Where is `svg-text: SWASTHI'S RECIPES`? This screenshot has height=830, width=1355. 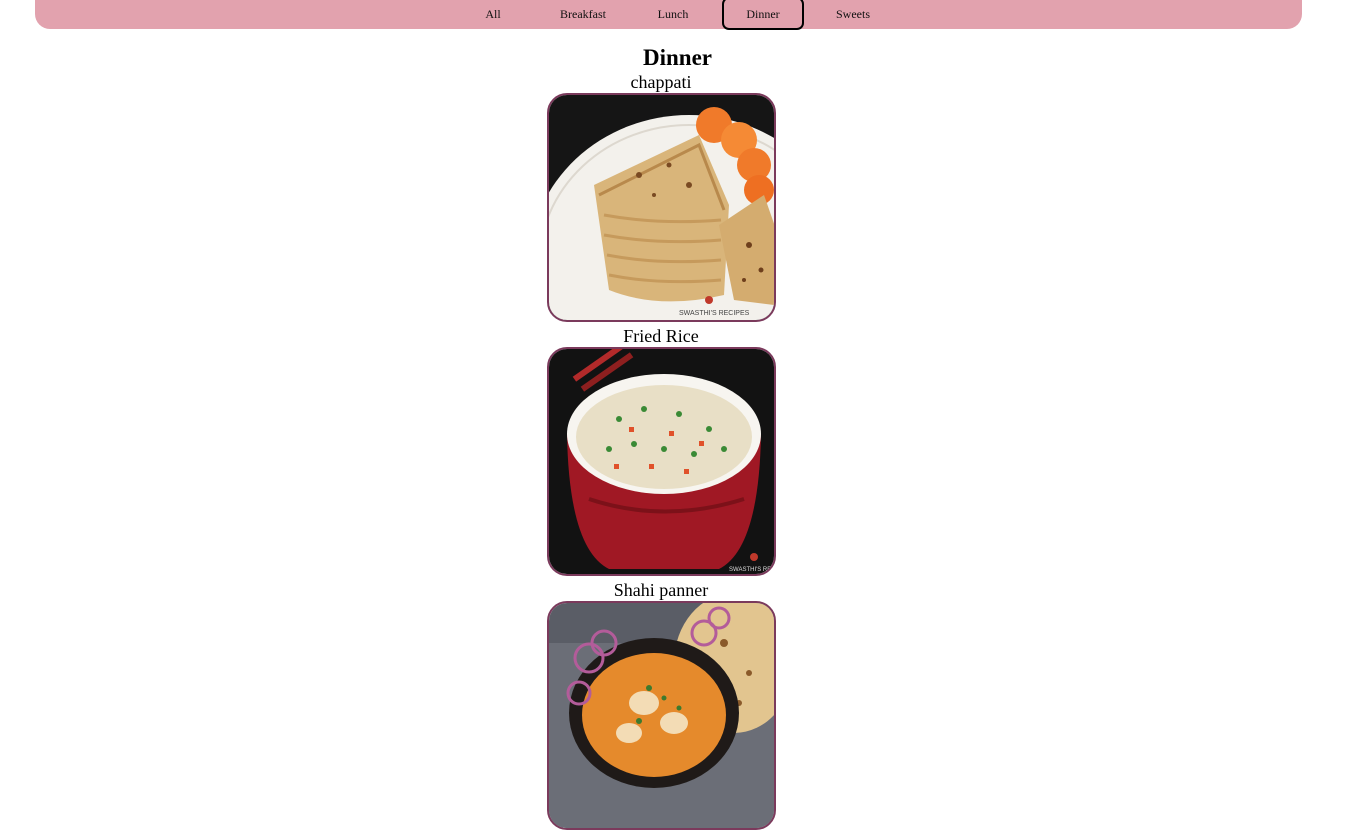 svg-text: SWASTHI'S RECIPES is located at coordinates (714, 313).